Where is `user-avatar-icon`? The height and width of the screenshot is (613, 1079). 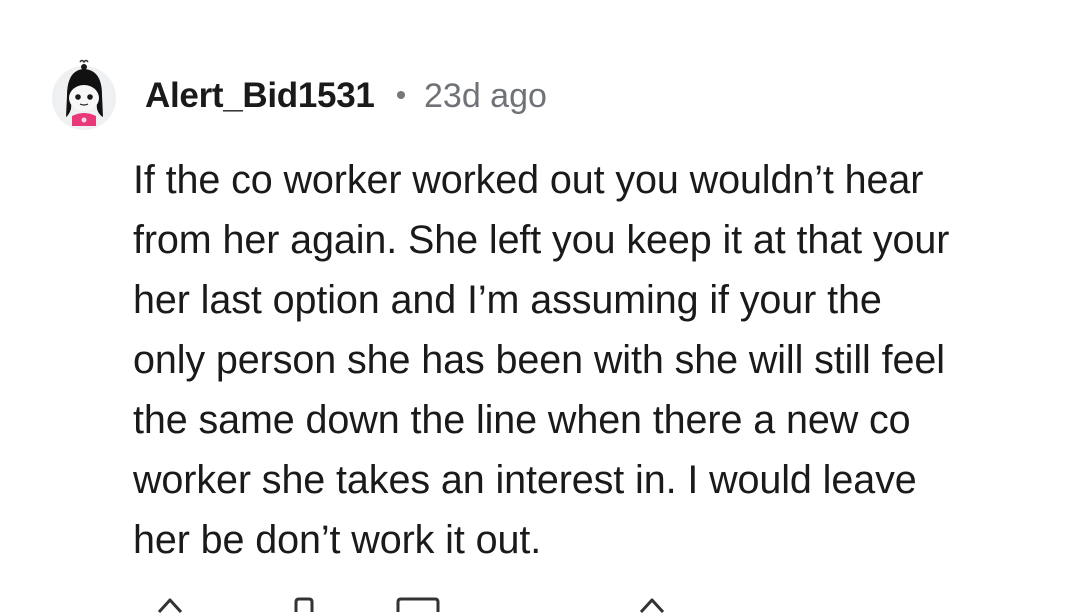 user-avatar-icon is located at coordinates (84, 94).